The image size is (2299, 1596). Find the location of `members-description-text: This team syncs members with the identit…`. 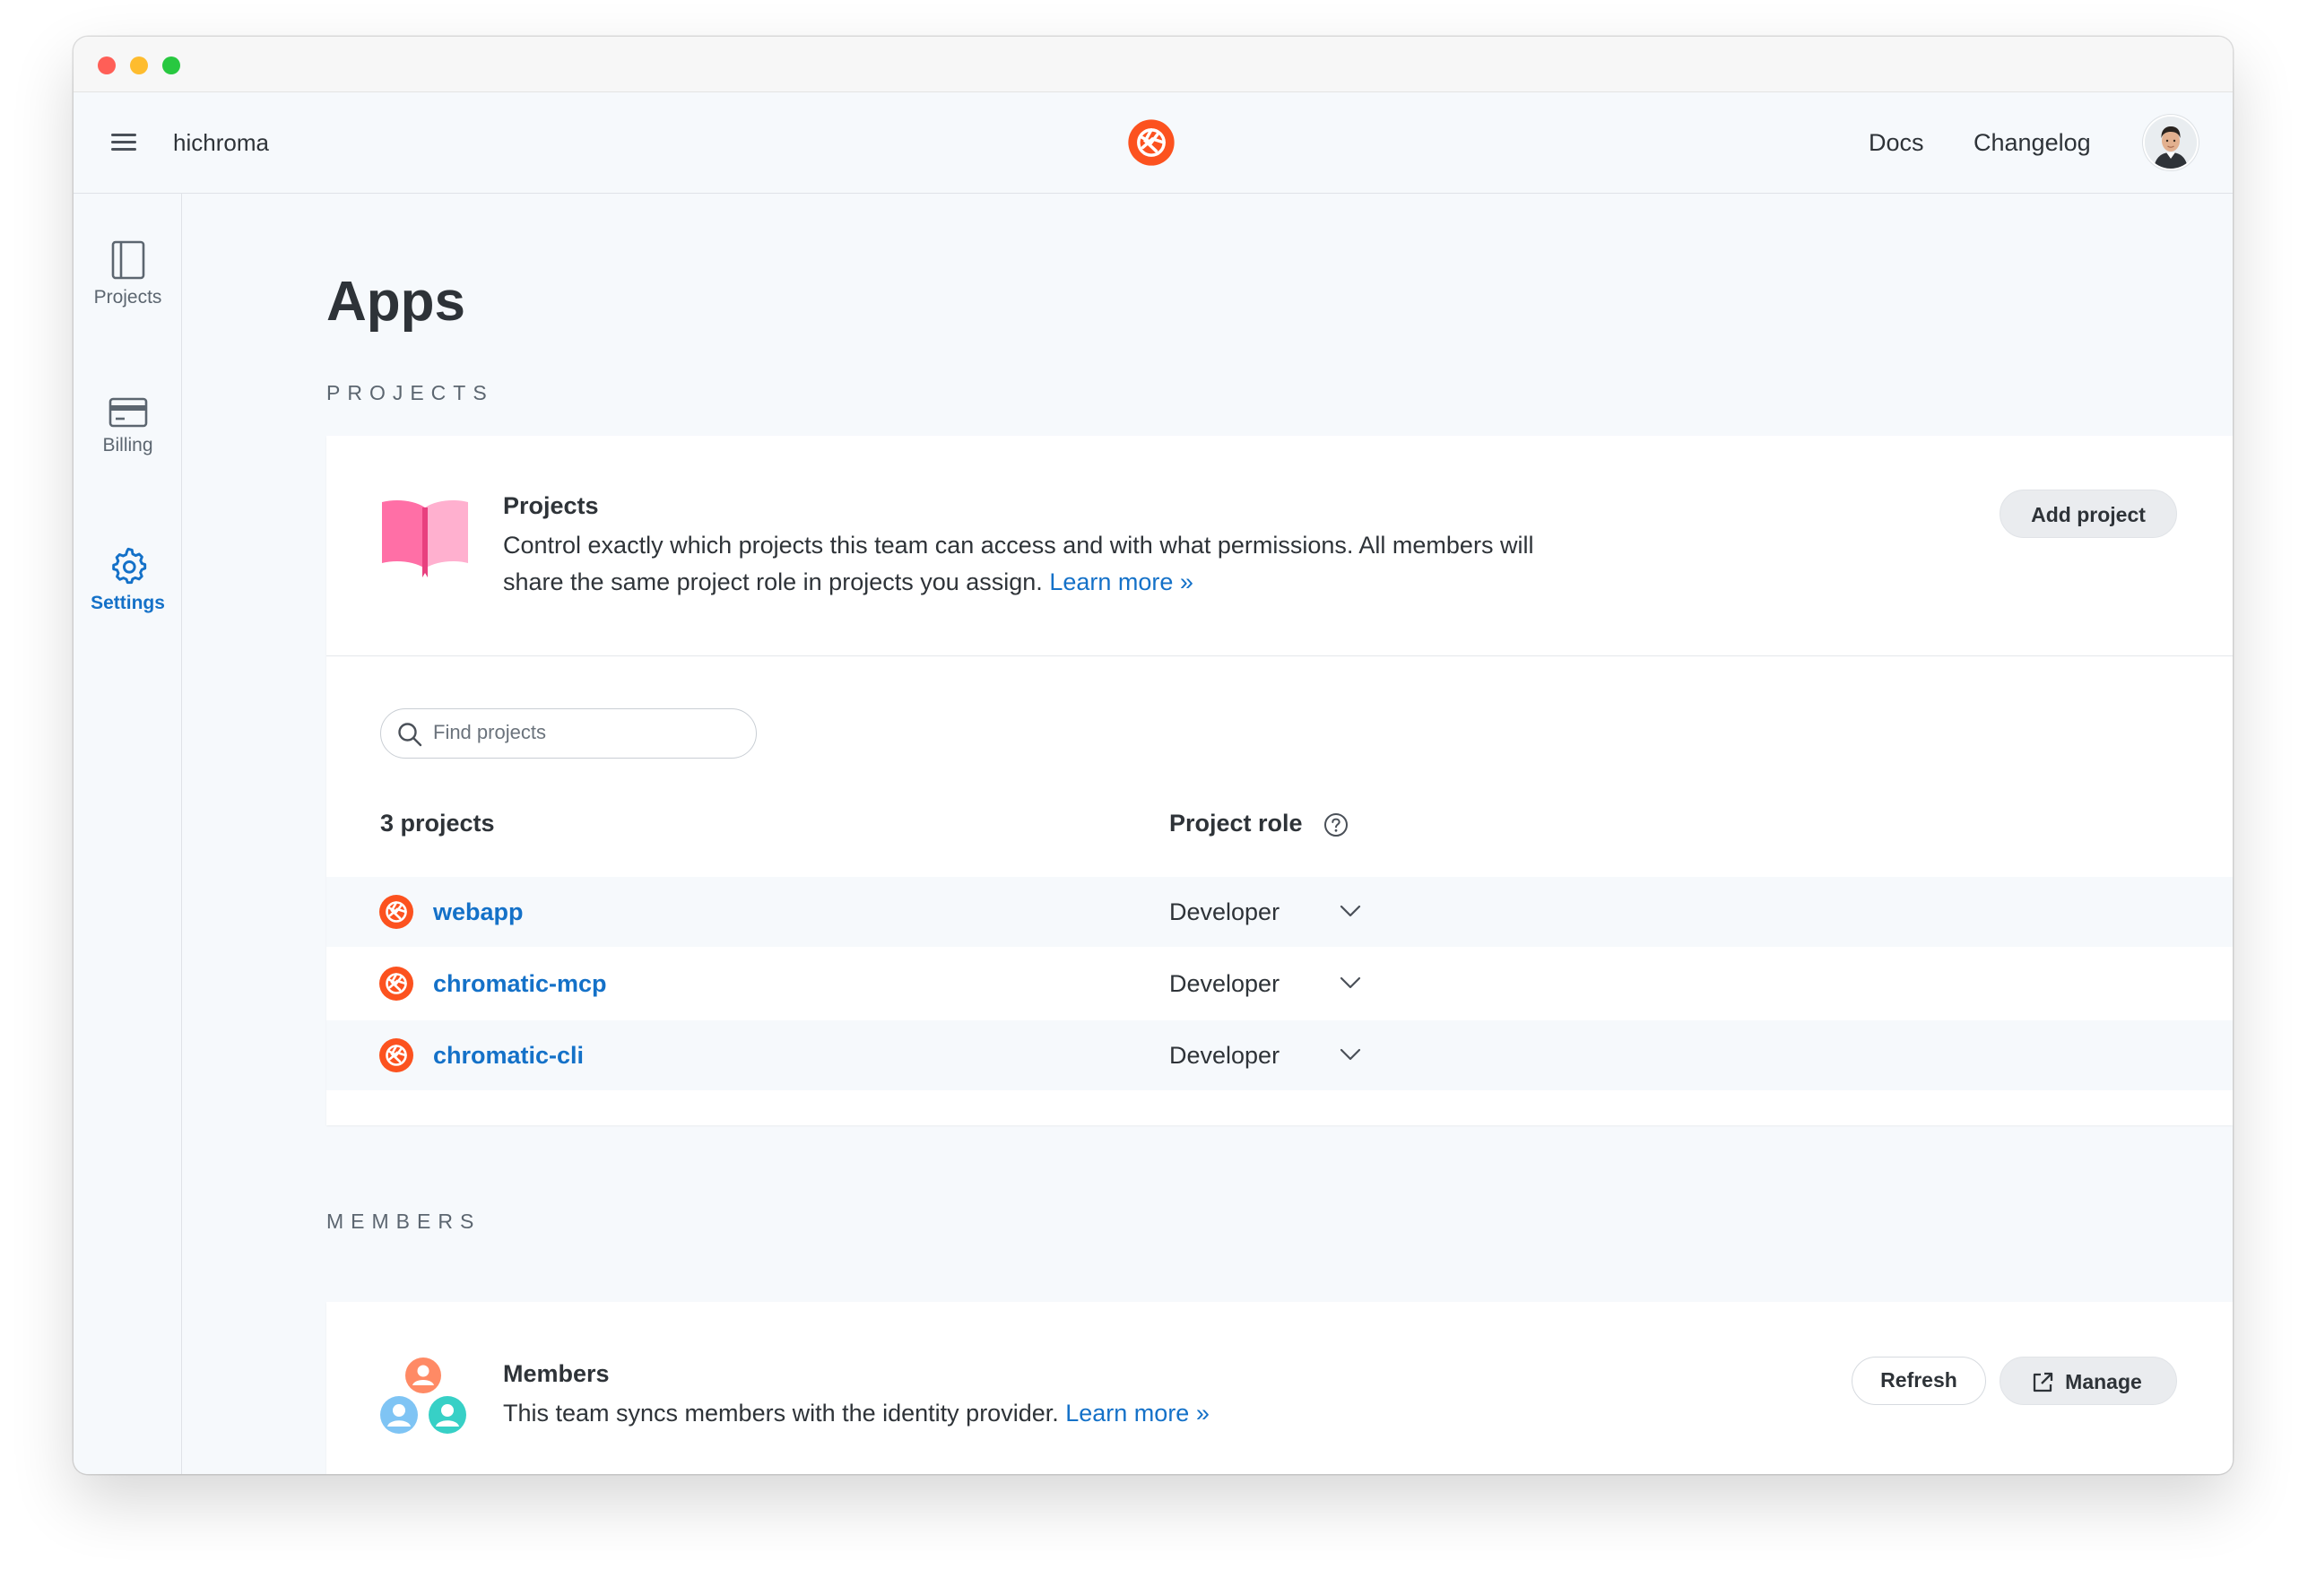

members-description-text: This team syncs members with the identit… is located at coordinates (781, 1413).